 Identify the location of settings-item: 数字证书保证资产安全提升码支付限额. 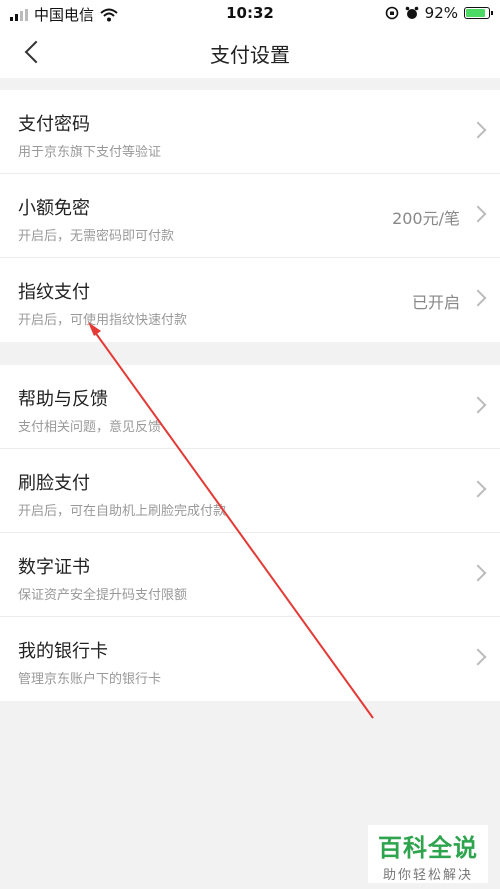
(250, 575).